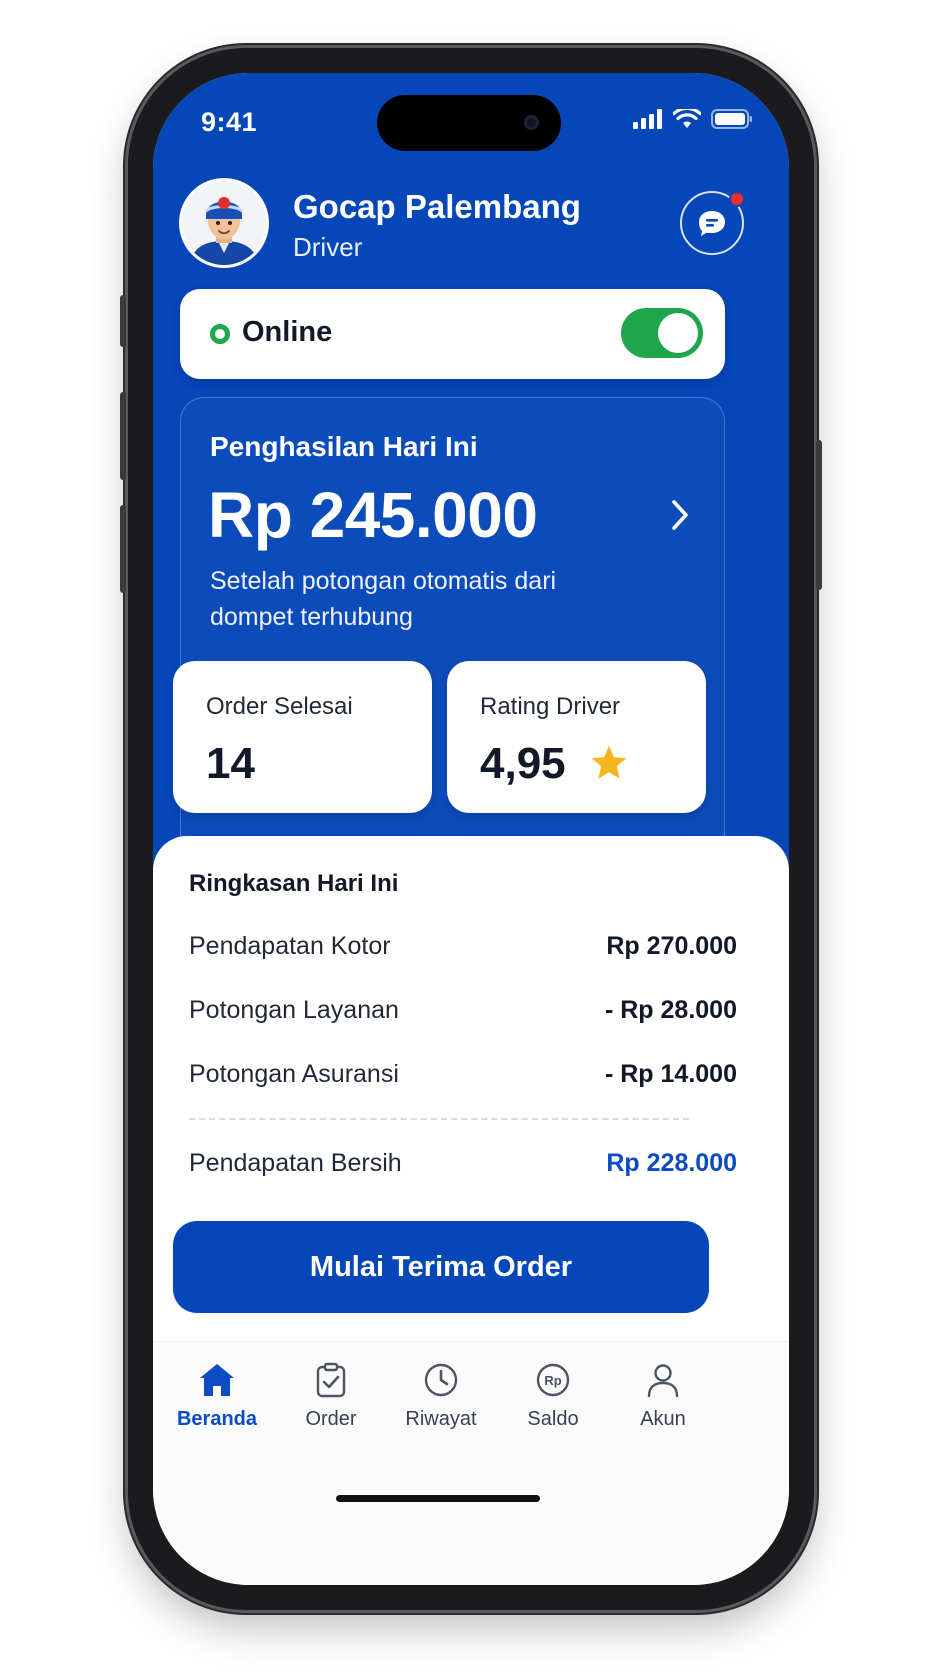 The width and height of the screenshot is (941, 1672). I want to click on summary-title: Ringkasan Hari Ini, so click(294, 883).